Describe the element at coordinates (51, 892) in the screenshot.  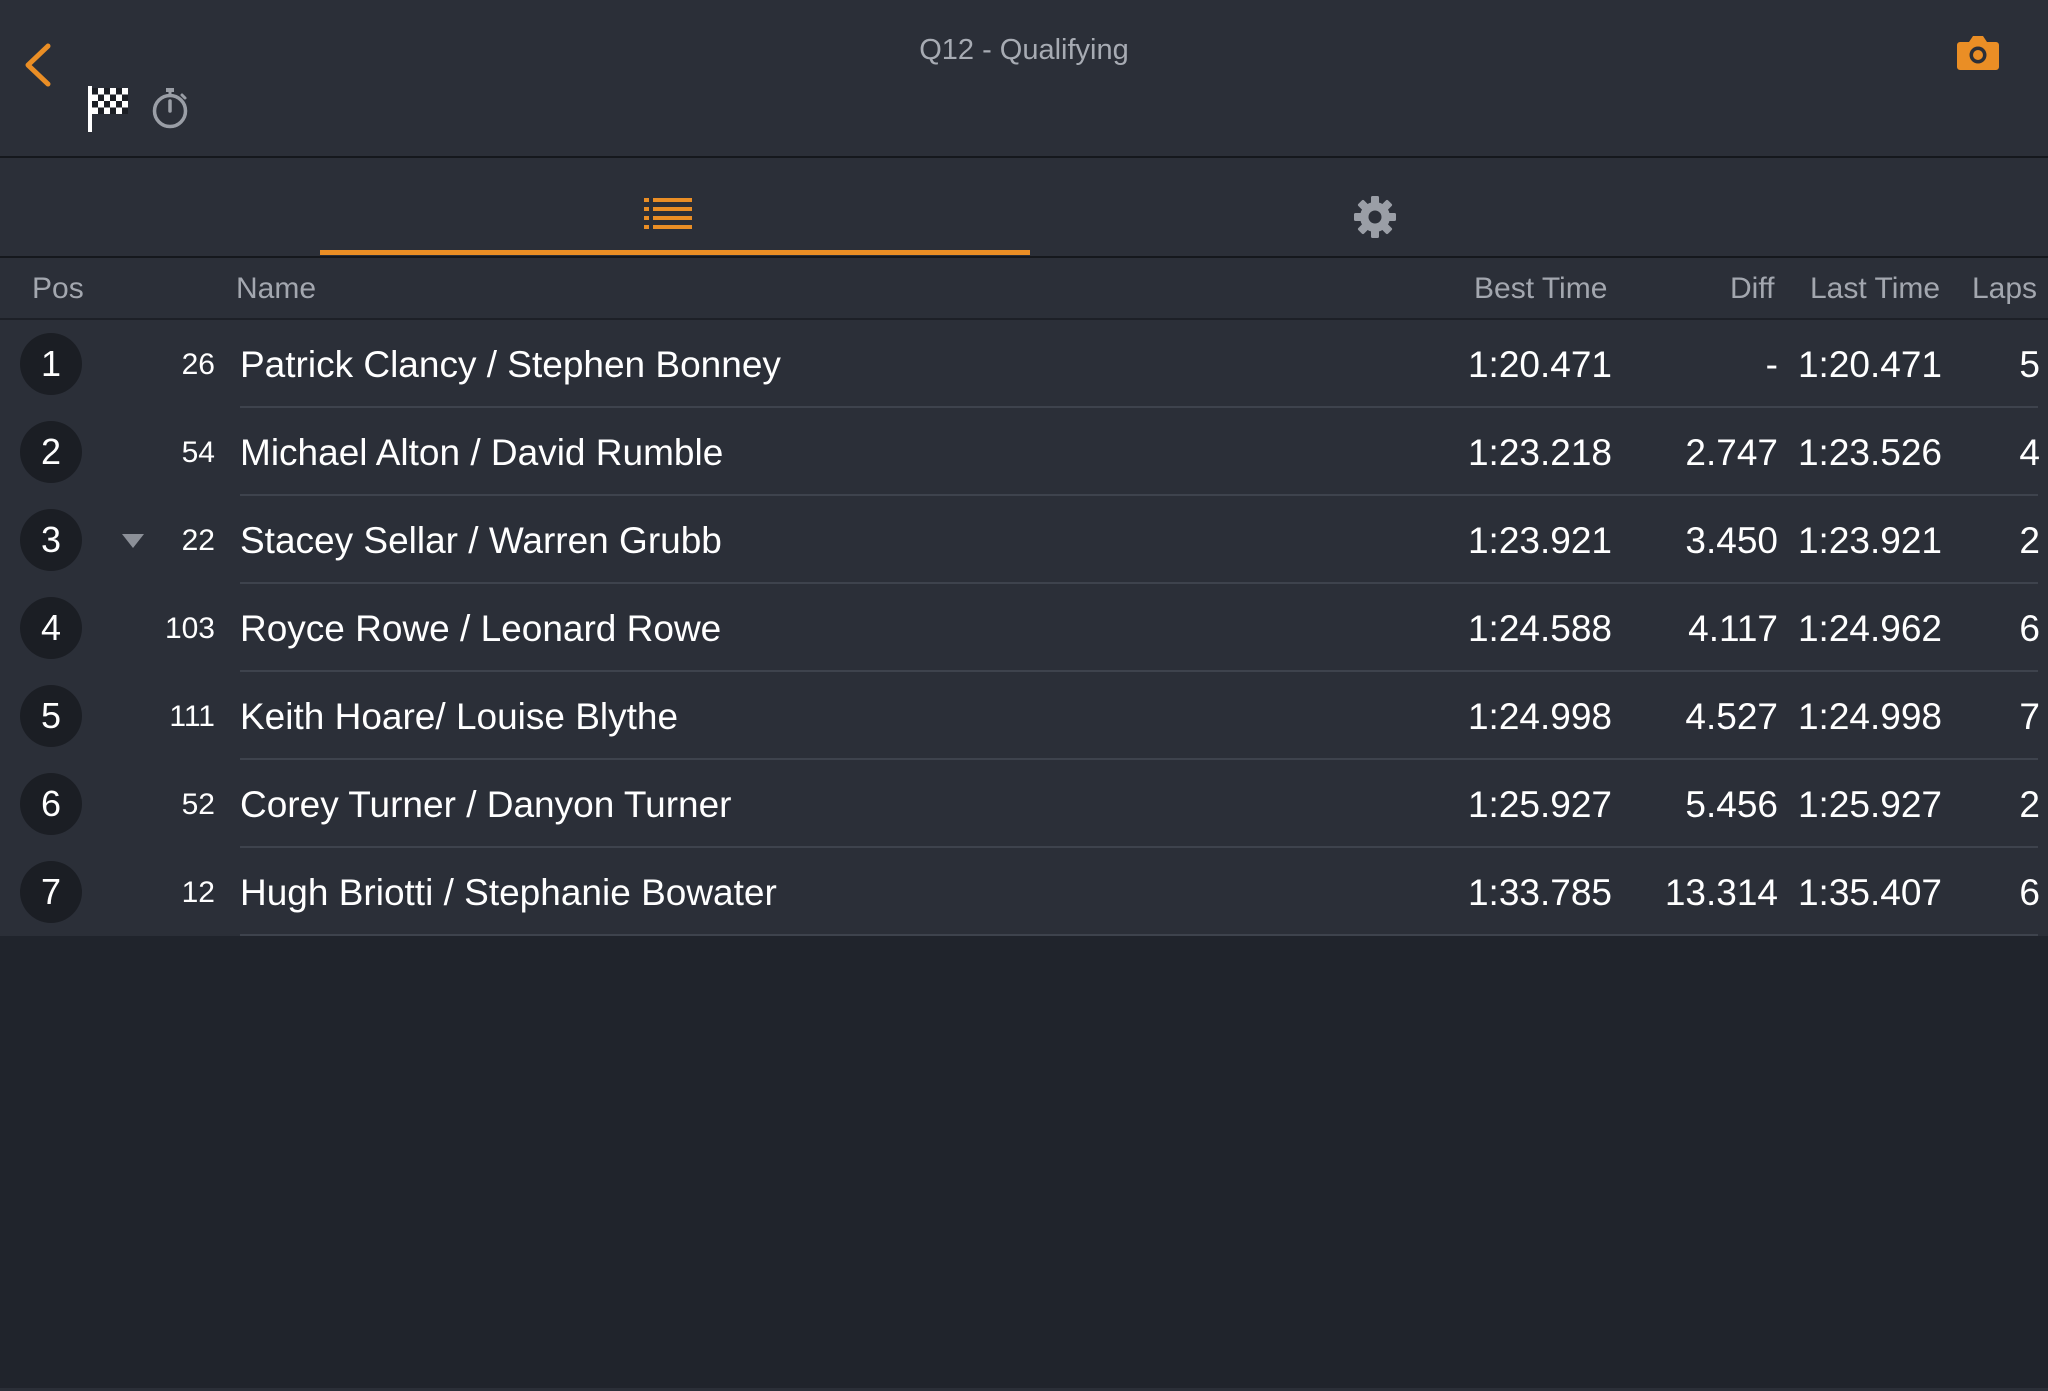
I see `position-badge: 7` at that location.